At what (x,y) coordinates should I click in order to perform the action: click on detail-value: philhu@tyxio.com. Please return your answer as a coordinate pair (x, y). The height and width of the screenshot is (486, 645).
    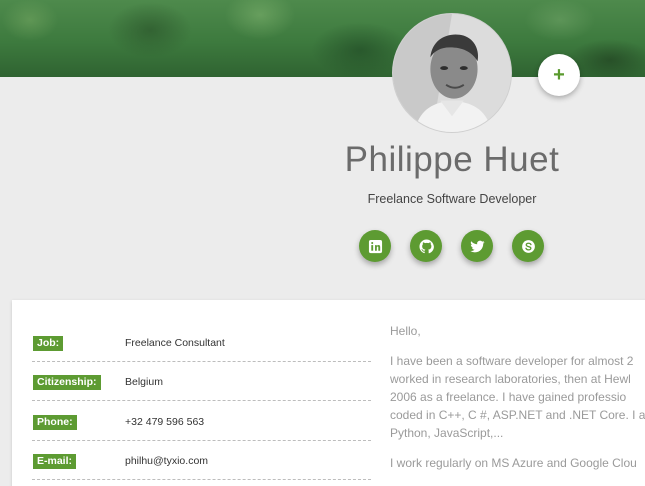
    Looking at the image, I should click on (166, 461).